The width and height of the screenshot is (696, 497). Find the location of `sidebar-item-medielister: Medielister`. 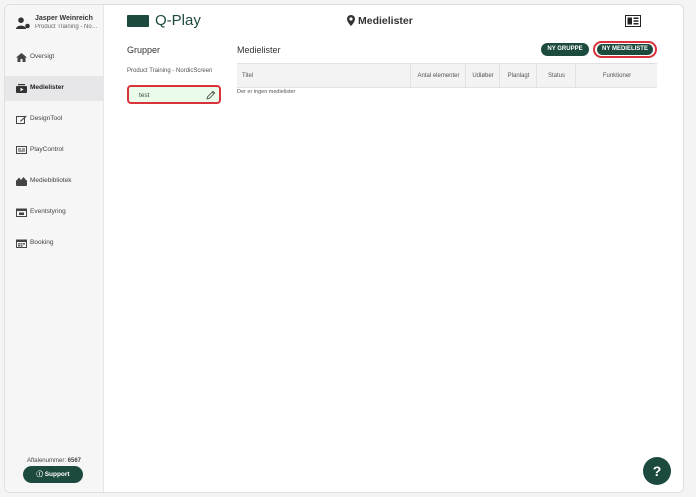

sidebar-item-medielister: Medielister is located at coordinates (54, 88).